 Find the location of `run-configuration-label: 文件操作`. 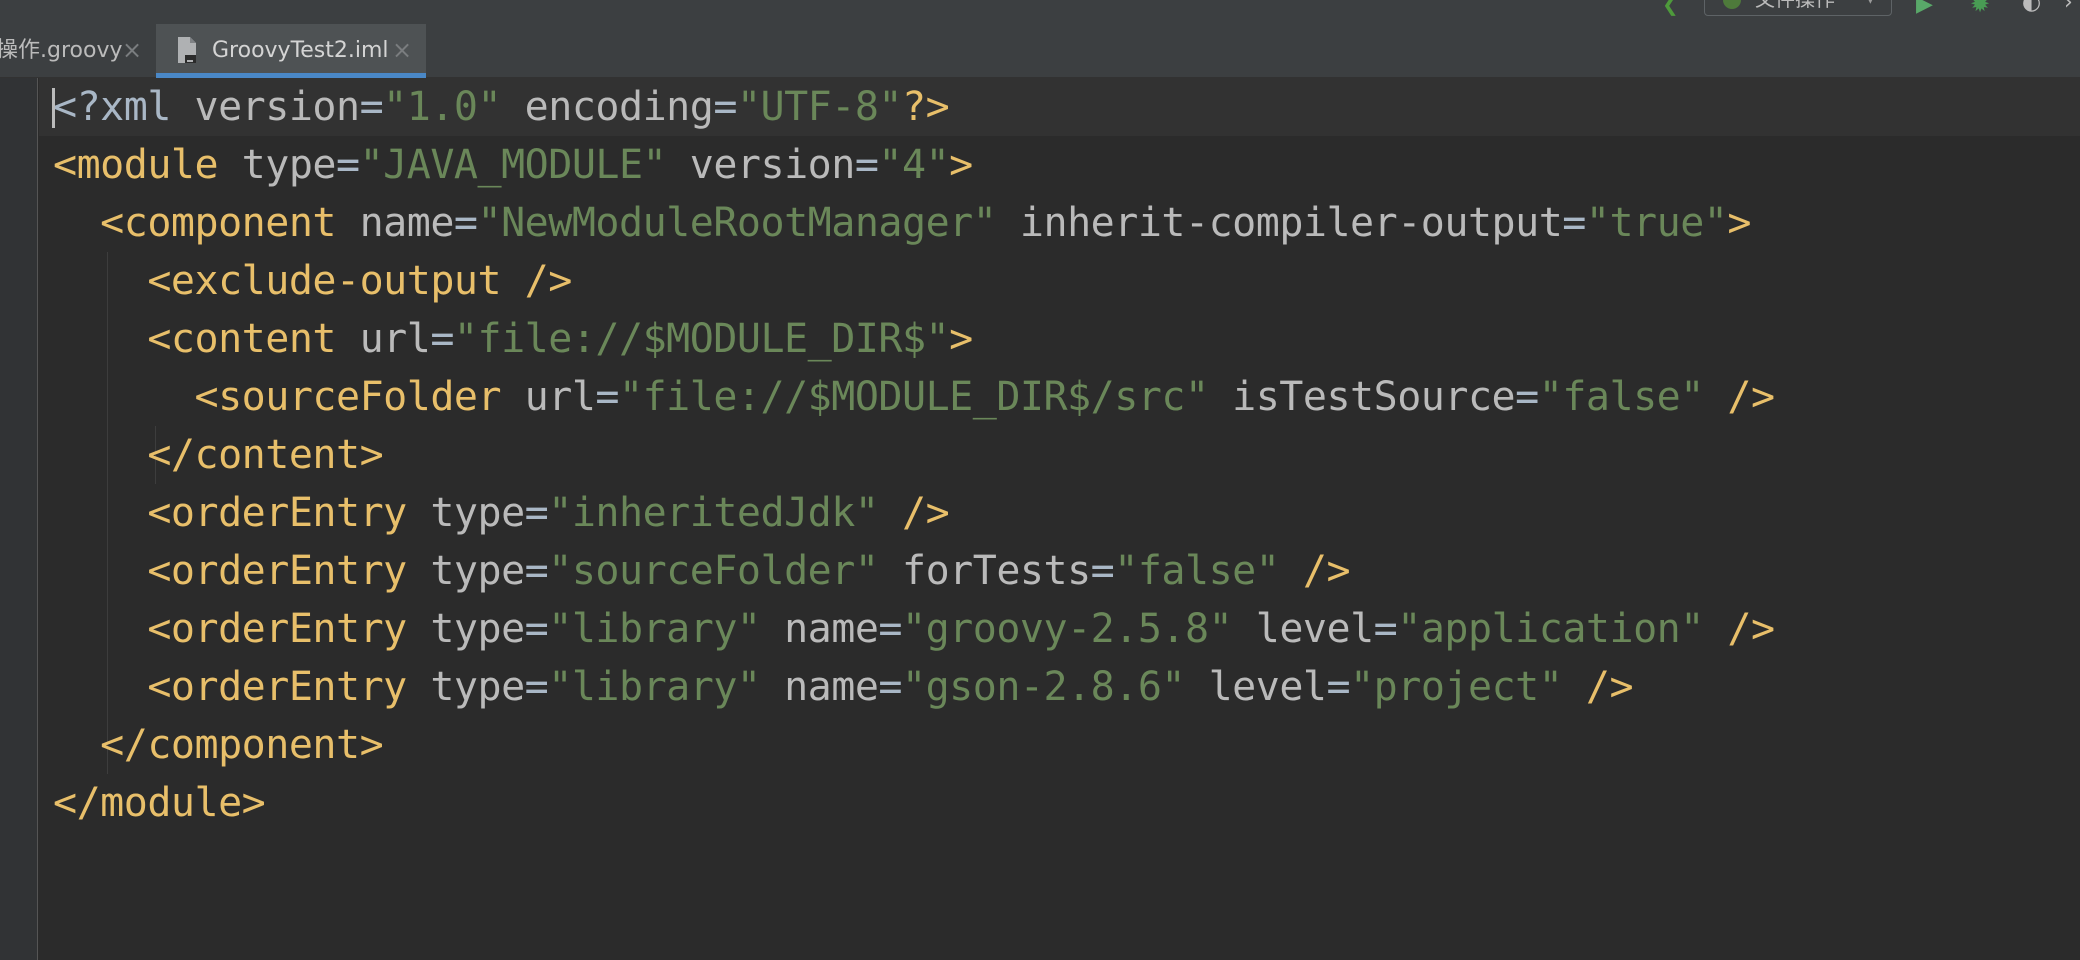

run-configuration-label: 文件操作 is located at coordinates (1795, 4).